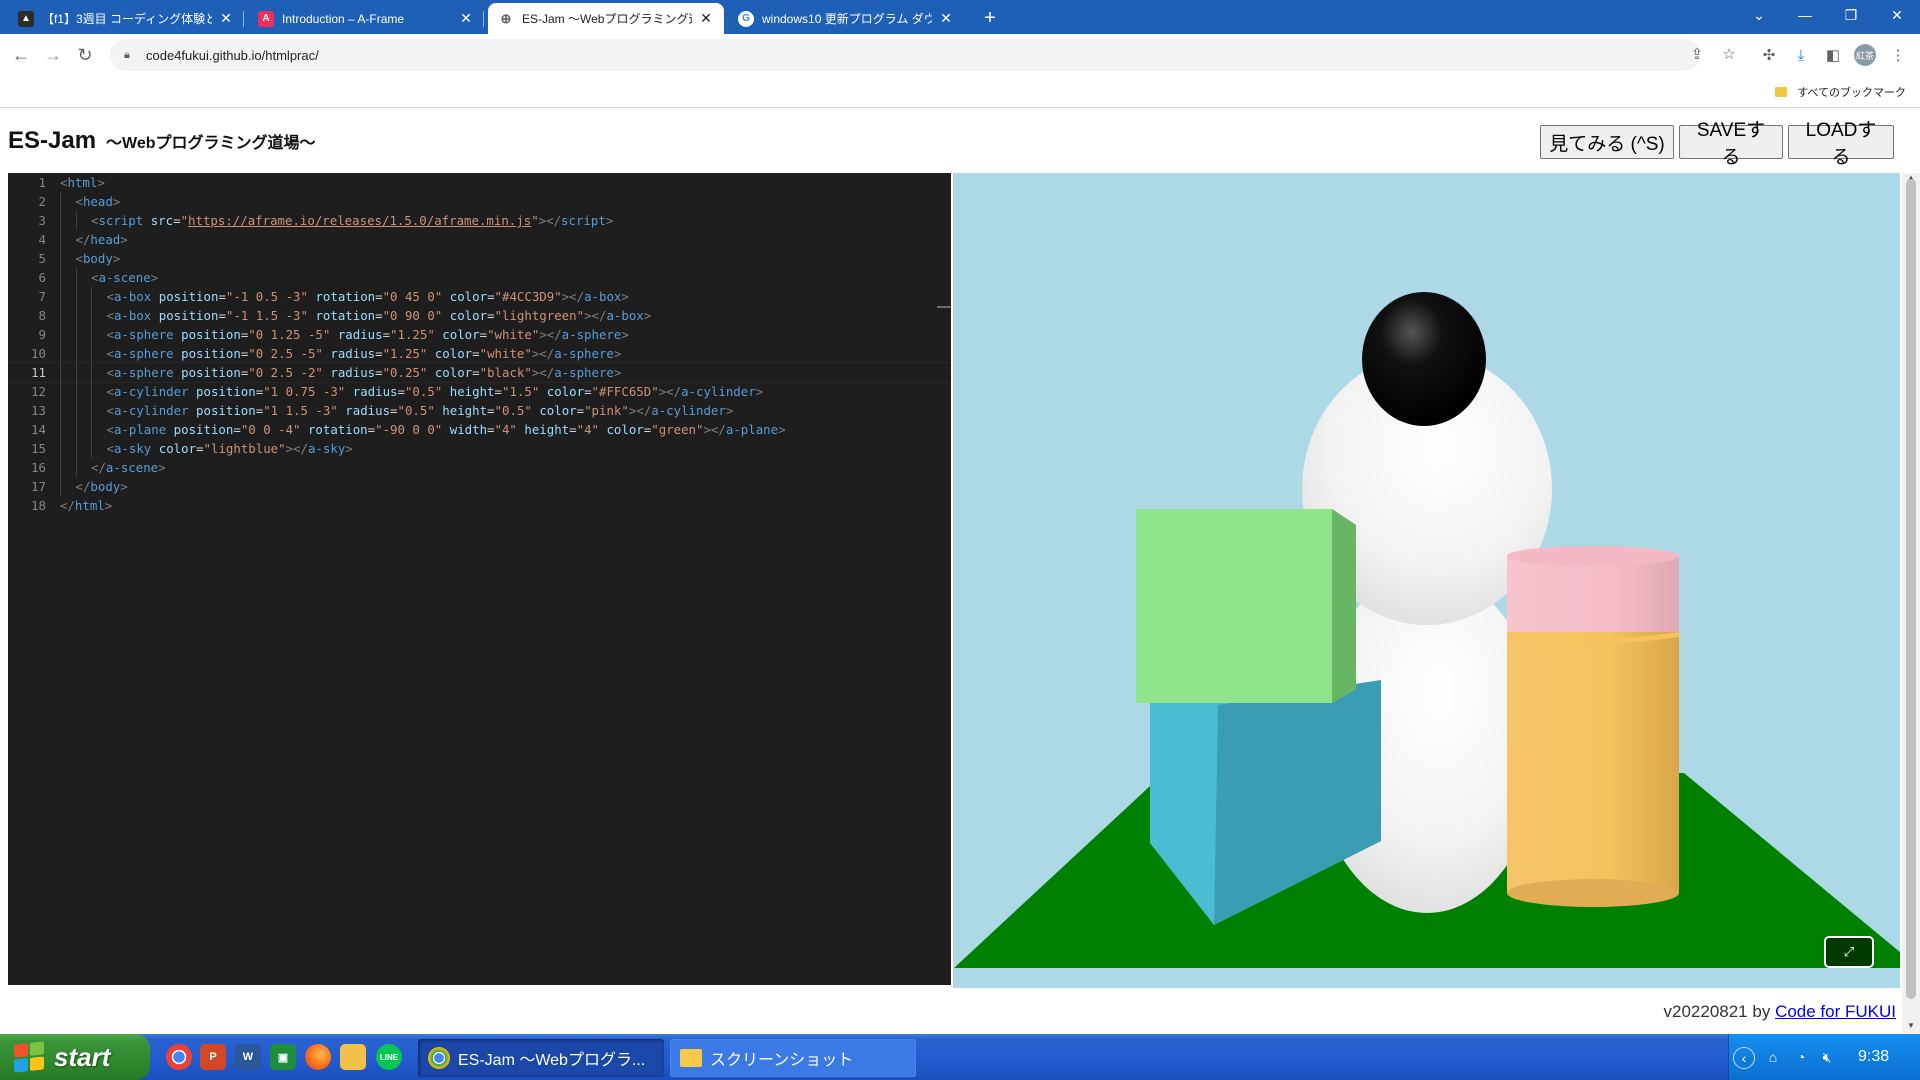 Image resolution: width=1920 pixels, height=1080 pixels. Describe the element at coordinates (98, 201) in the screenshot. I see `code-text: <head>` at that location.